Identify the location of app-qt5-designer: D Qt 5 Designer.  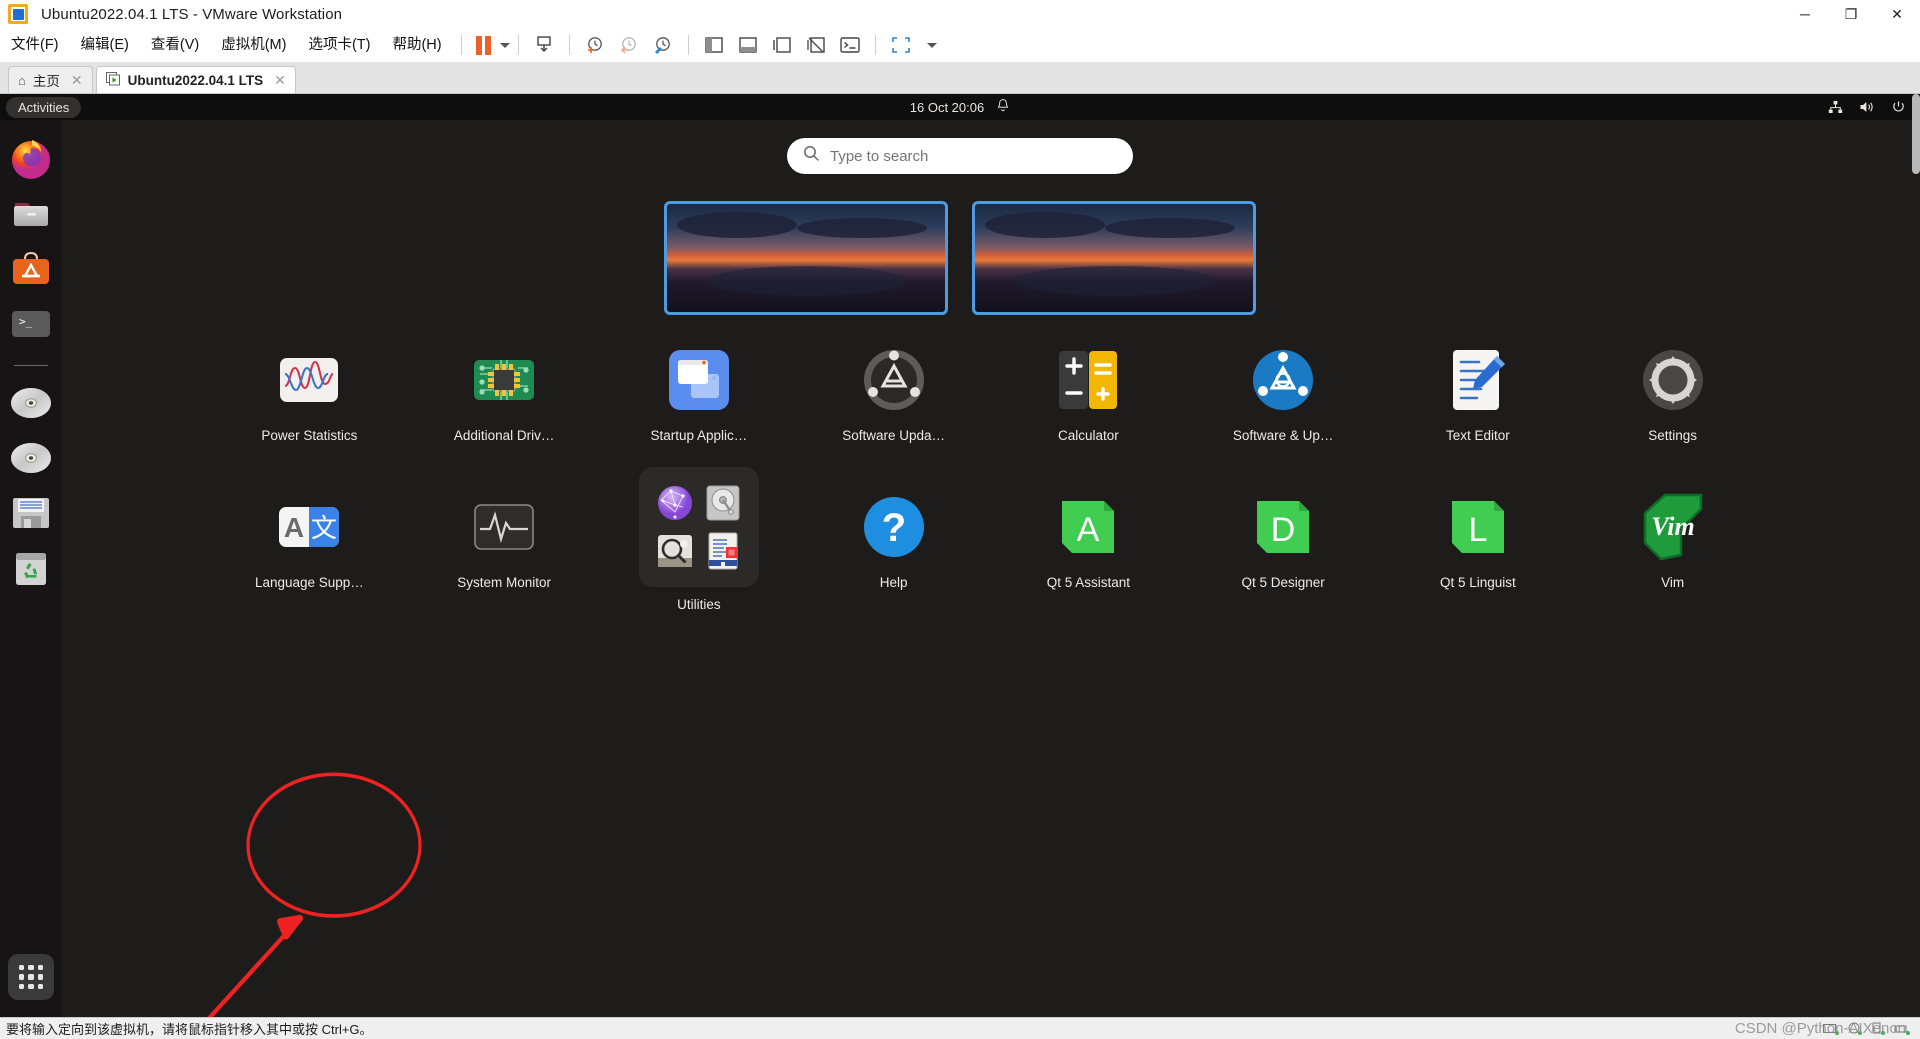
(1283, 551).